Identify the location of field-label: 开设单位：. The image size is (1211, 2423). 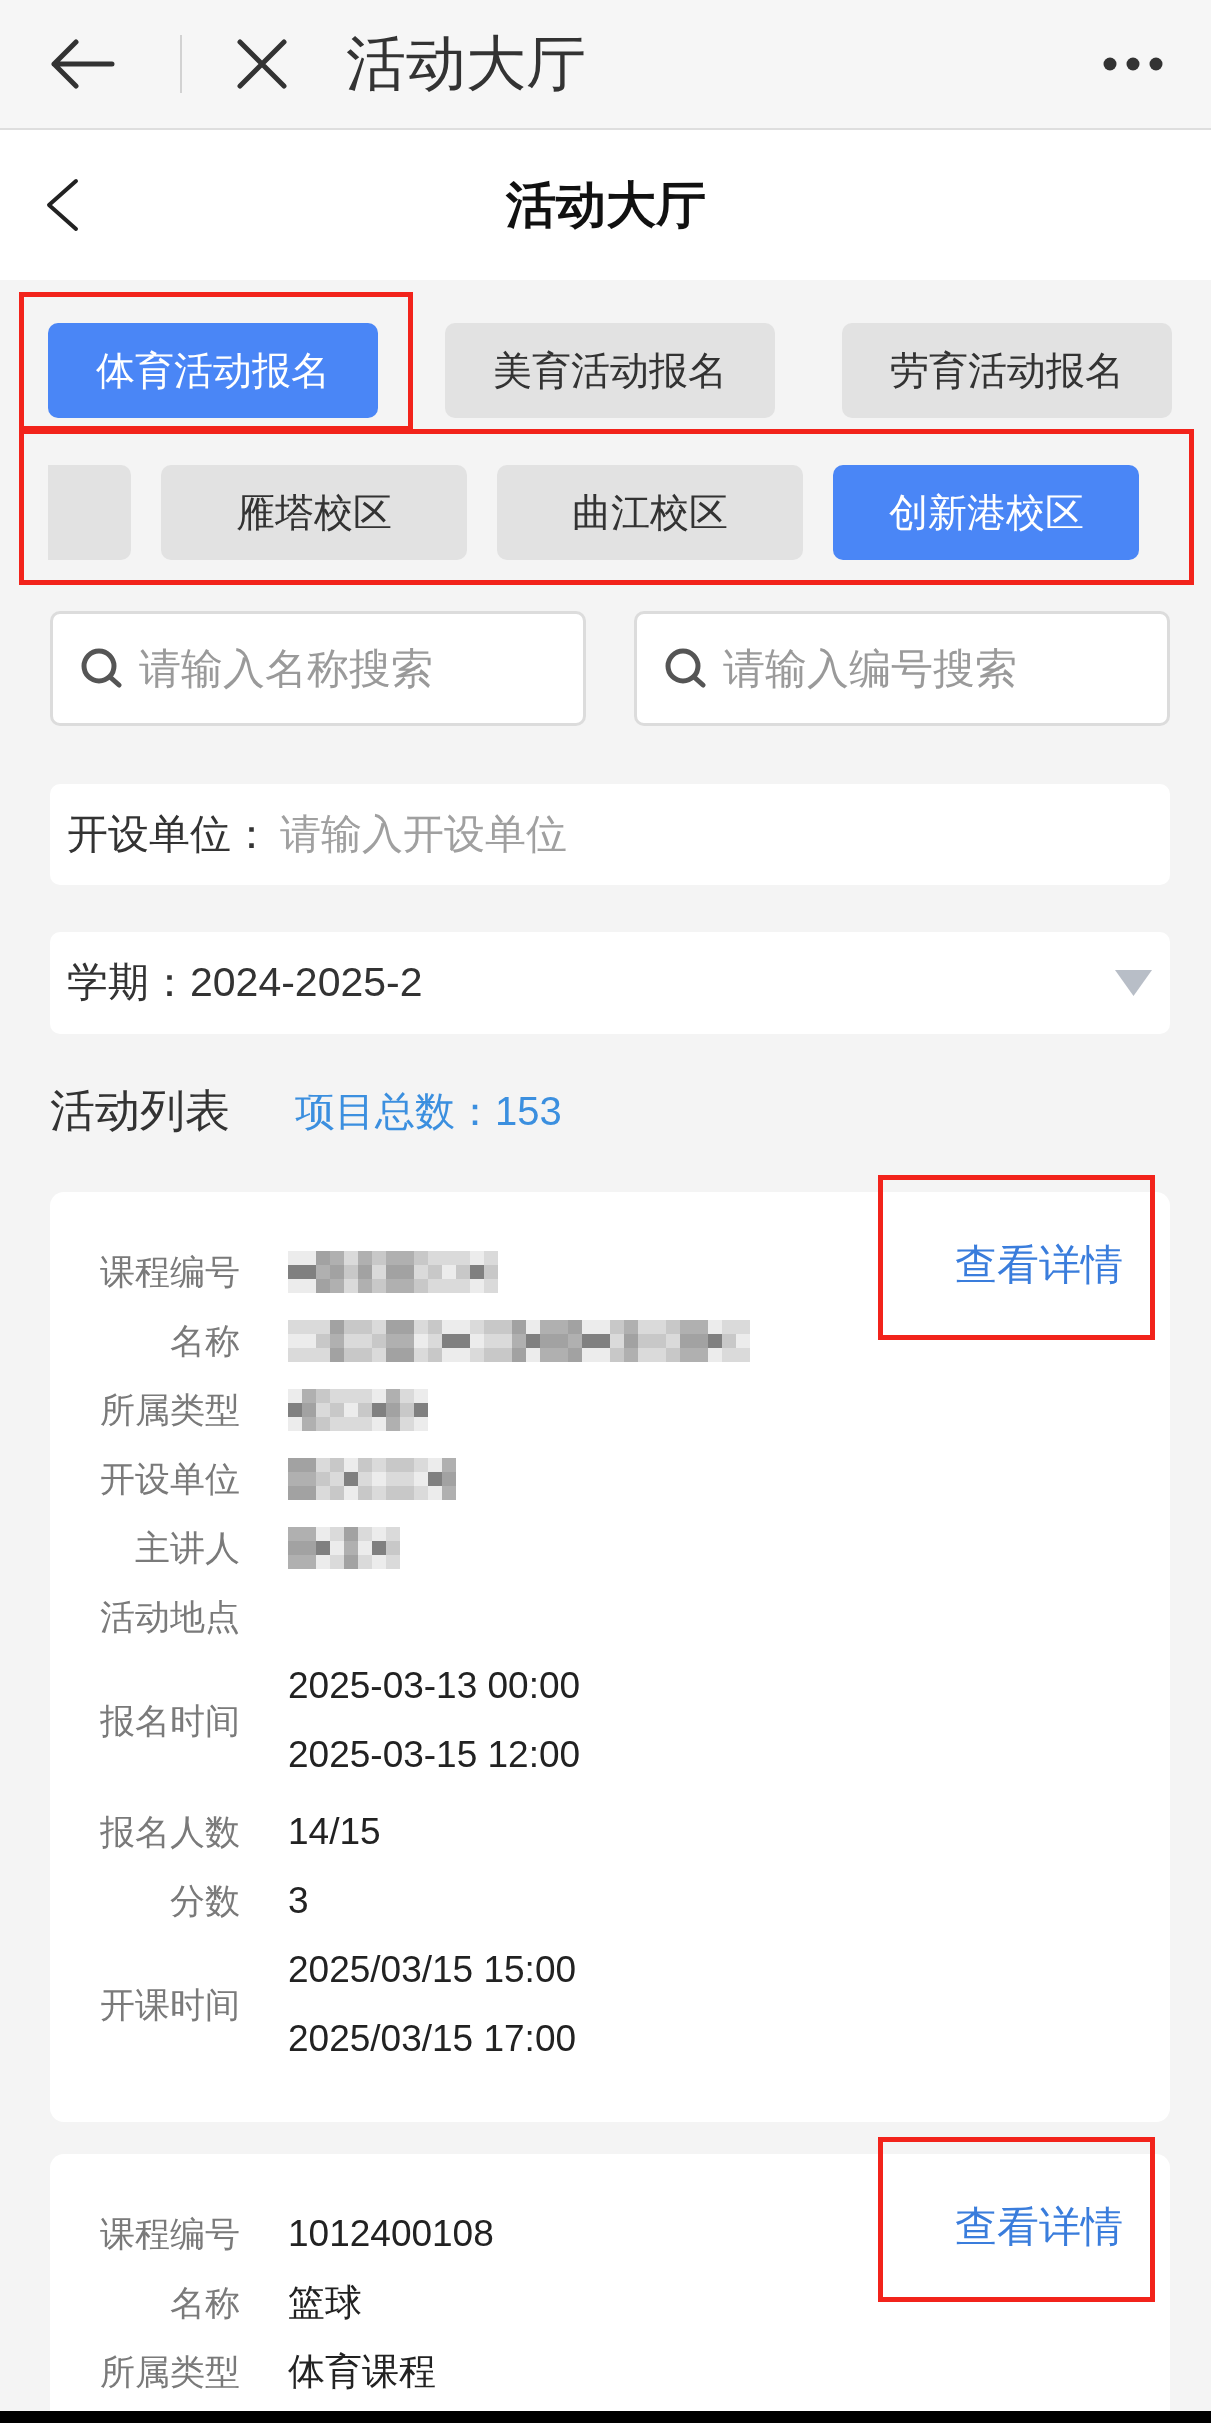
(169, 834).